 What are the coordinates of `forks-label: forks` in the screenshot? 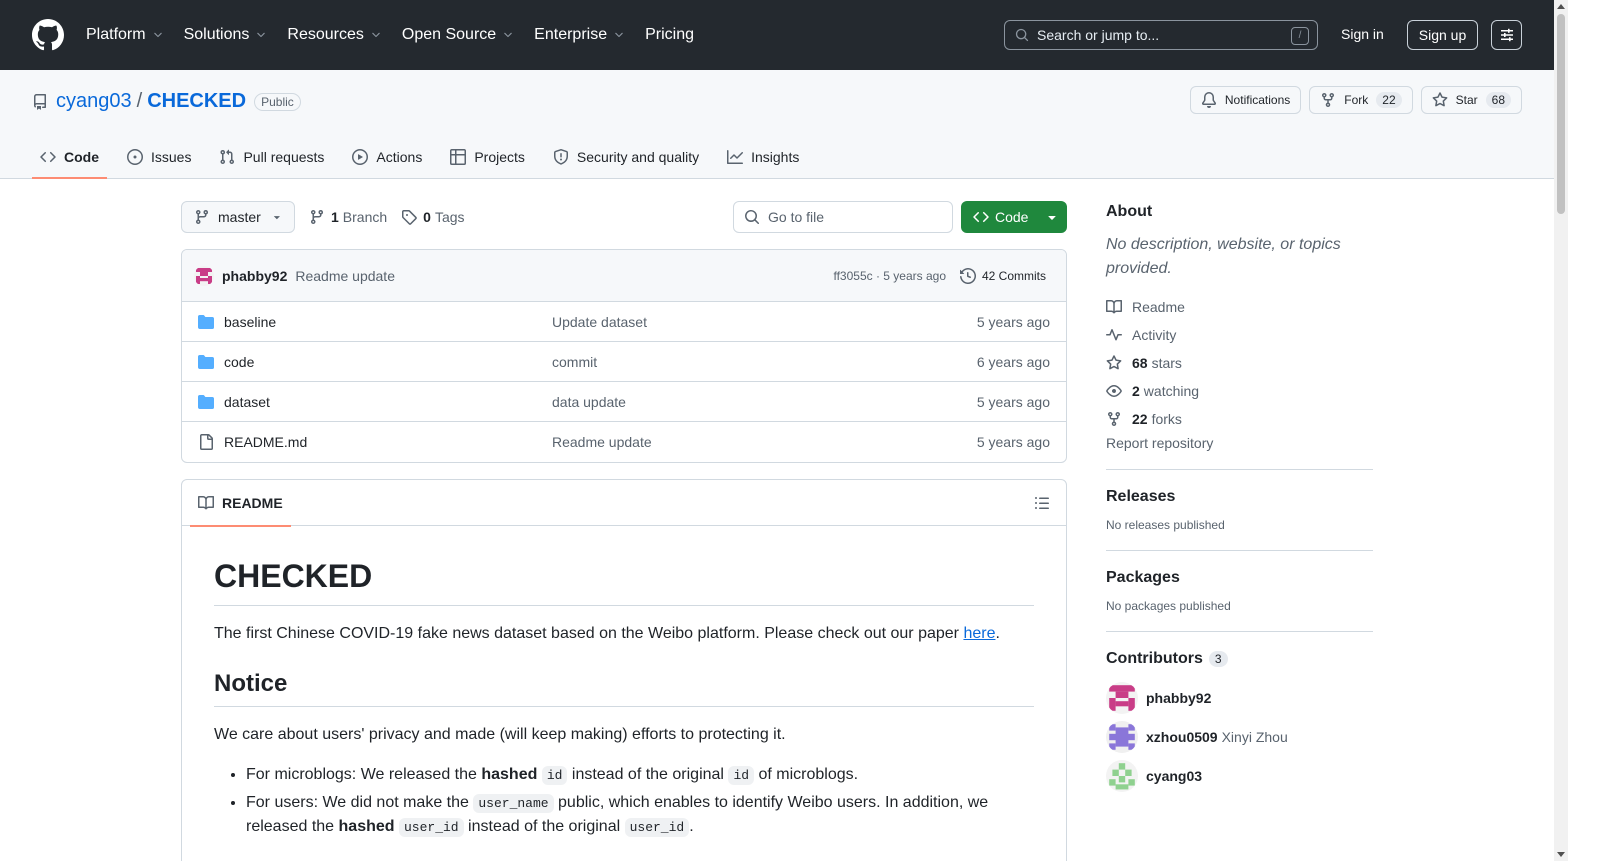 It's located at (1166, 419).